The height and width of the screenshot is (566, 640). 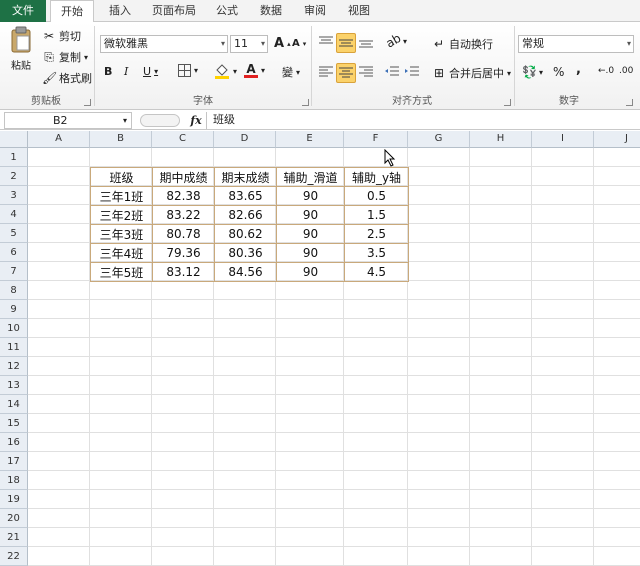 I want to click on tab-data: 数据, so click(x=271, y=11).